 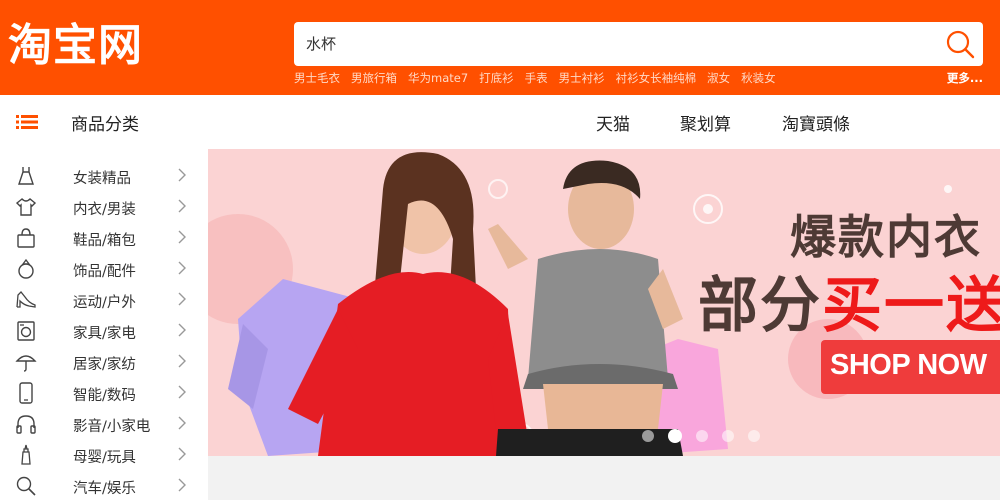 What do you see at coordinates (112, 427) in the screenshot?
I see `sidebar-item-label: 影音/小家电` at bounding box center [112, 427].